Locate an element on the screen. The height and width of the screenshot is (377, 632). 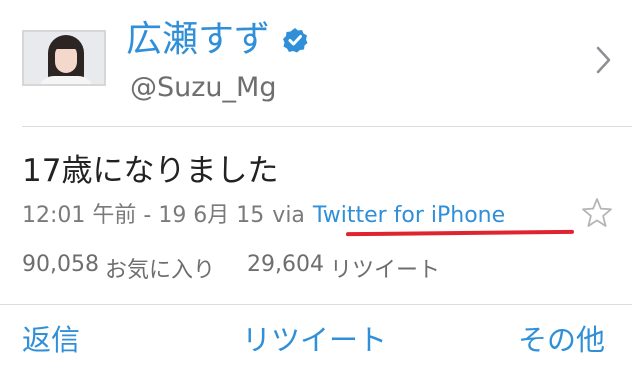
avatar-bangs is located at coordinates (66, 43).